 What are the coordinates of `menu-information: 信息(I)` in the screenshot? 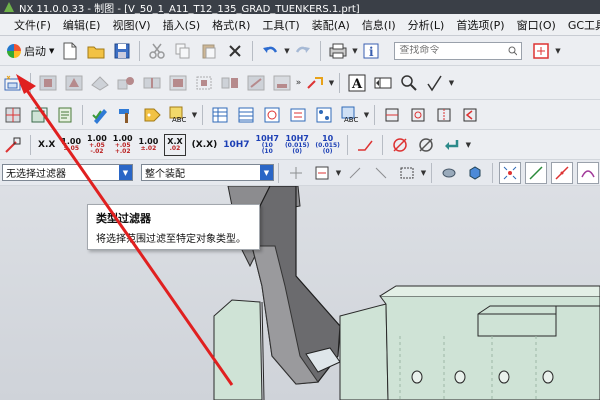 It's located at (379, 25).